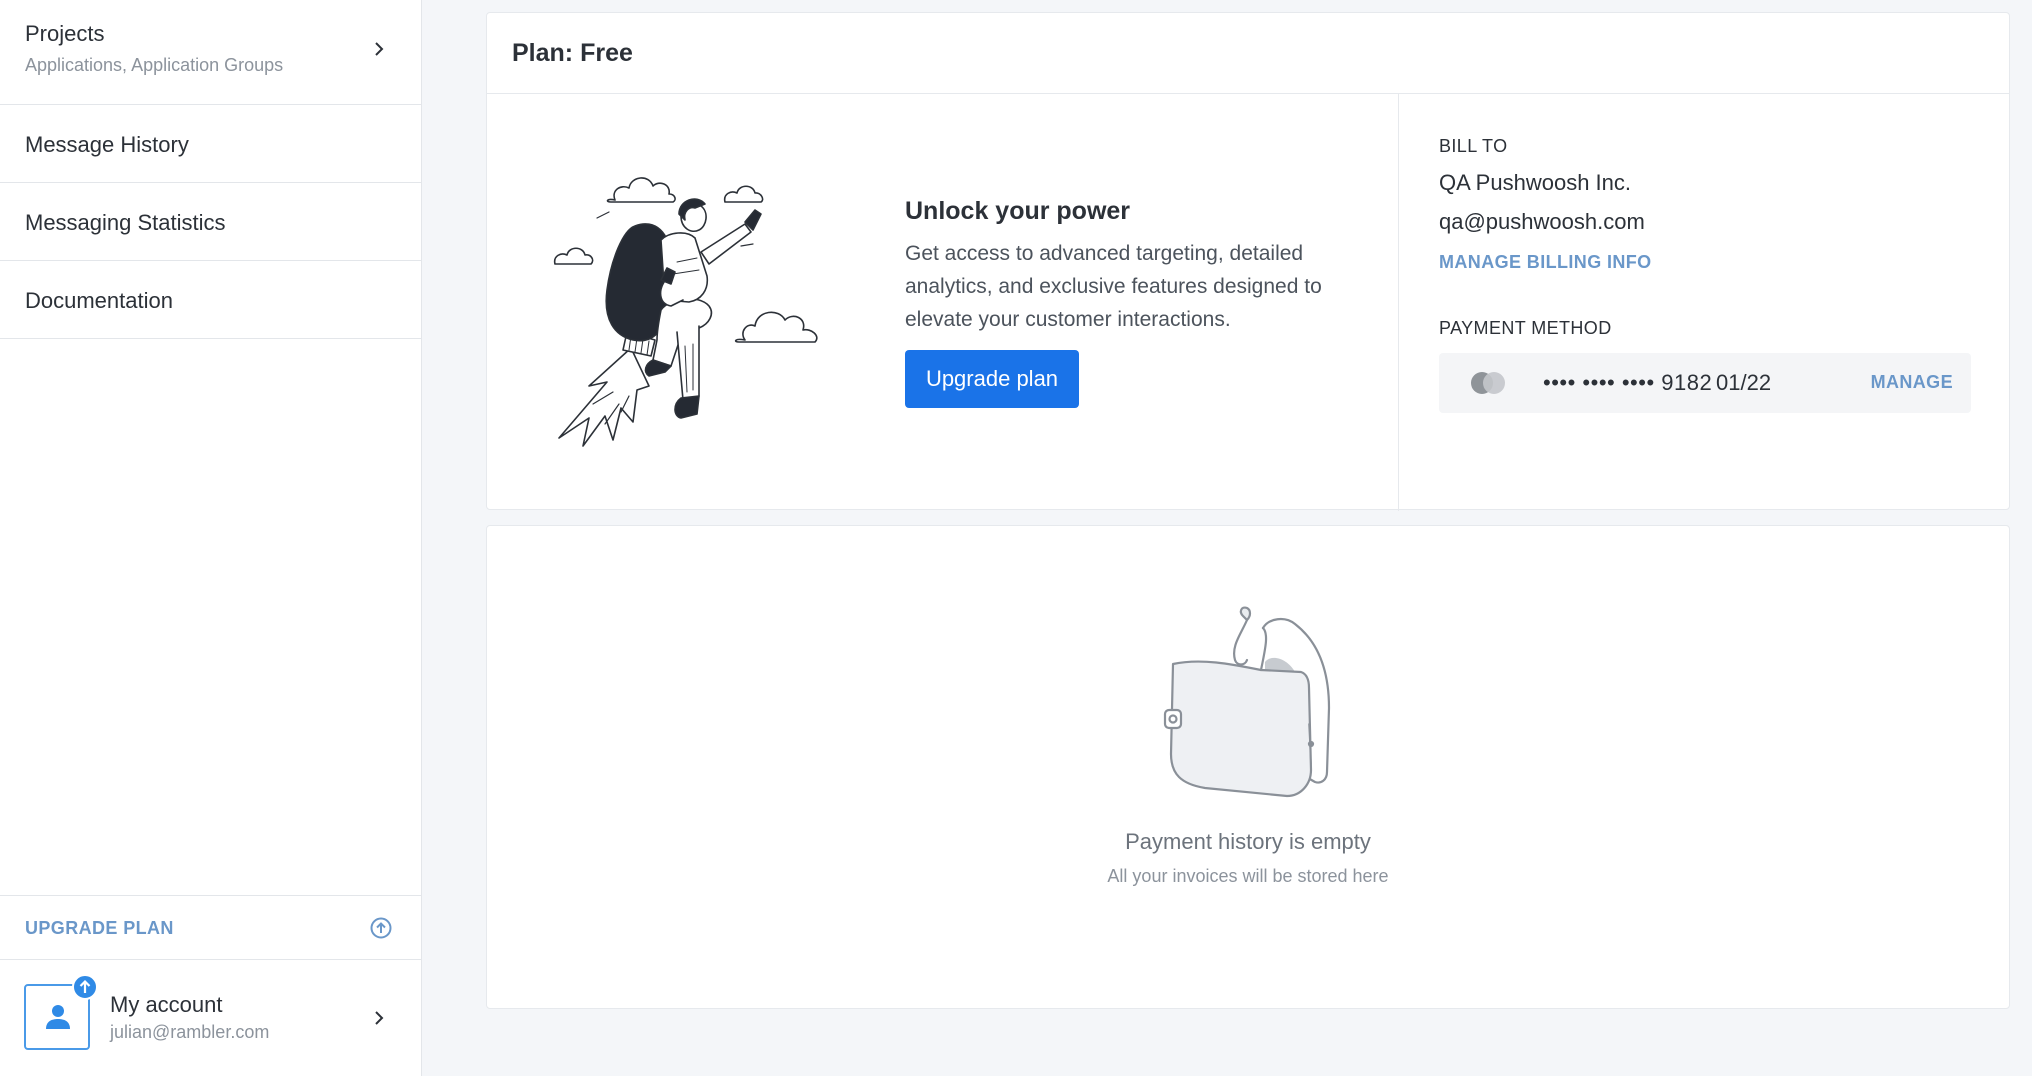 This screenshot has width=2032, height=1076. Describe the element at coordinates (85, 987) in the screenshot. I see `upgrade-badge-icon` at that location.